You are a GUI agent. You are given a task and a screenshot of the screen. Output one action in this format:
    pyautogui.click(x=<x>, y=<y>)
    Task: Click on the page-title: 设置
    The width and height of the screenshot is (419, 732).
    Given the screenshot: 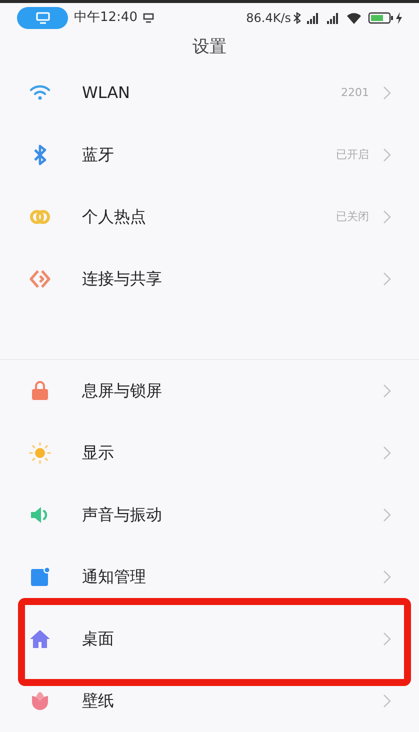 What is the action you would take?
    pyautogui.click(x=209, y=47)
    